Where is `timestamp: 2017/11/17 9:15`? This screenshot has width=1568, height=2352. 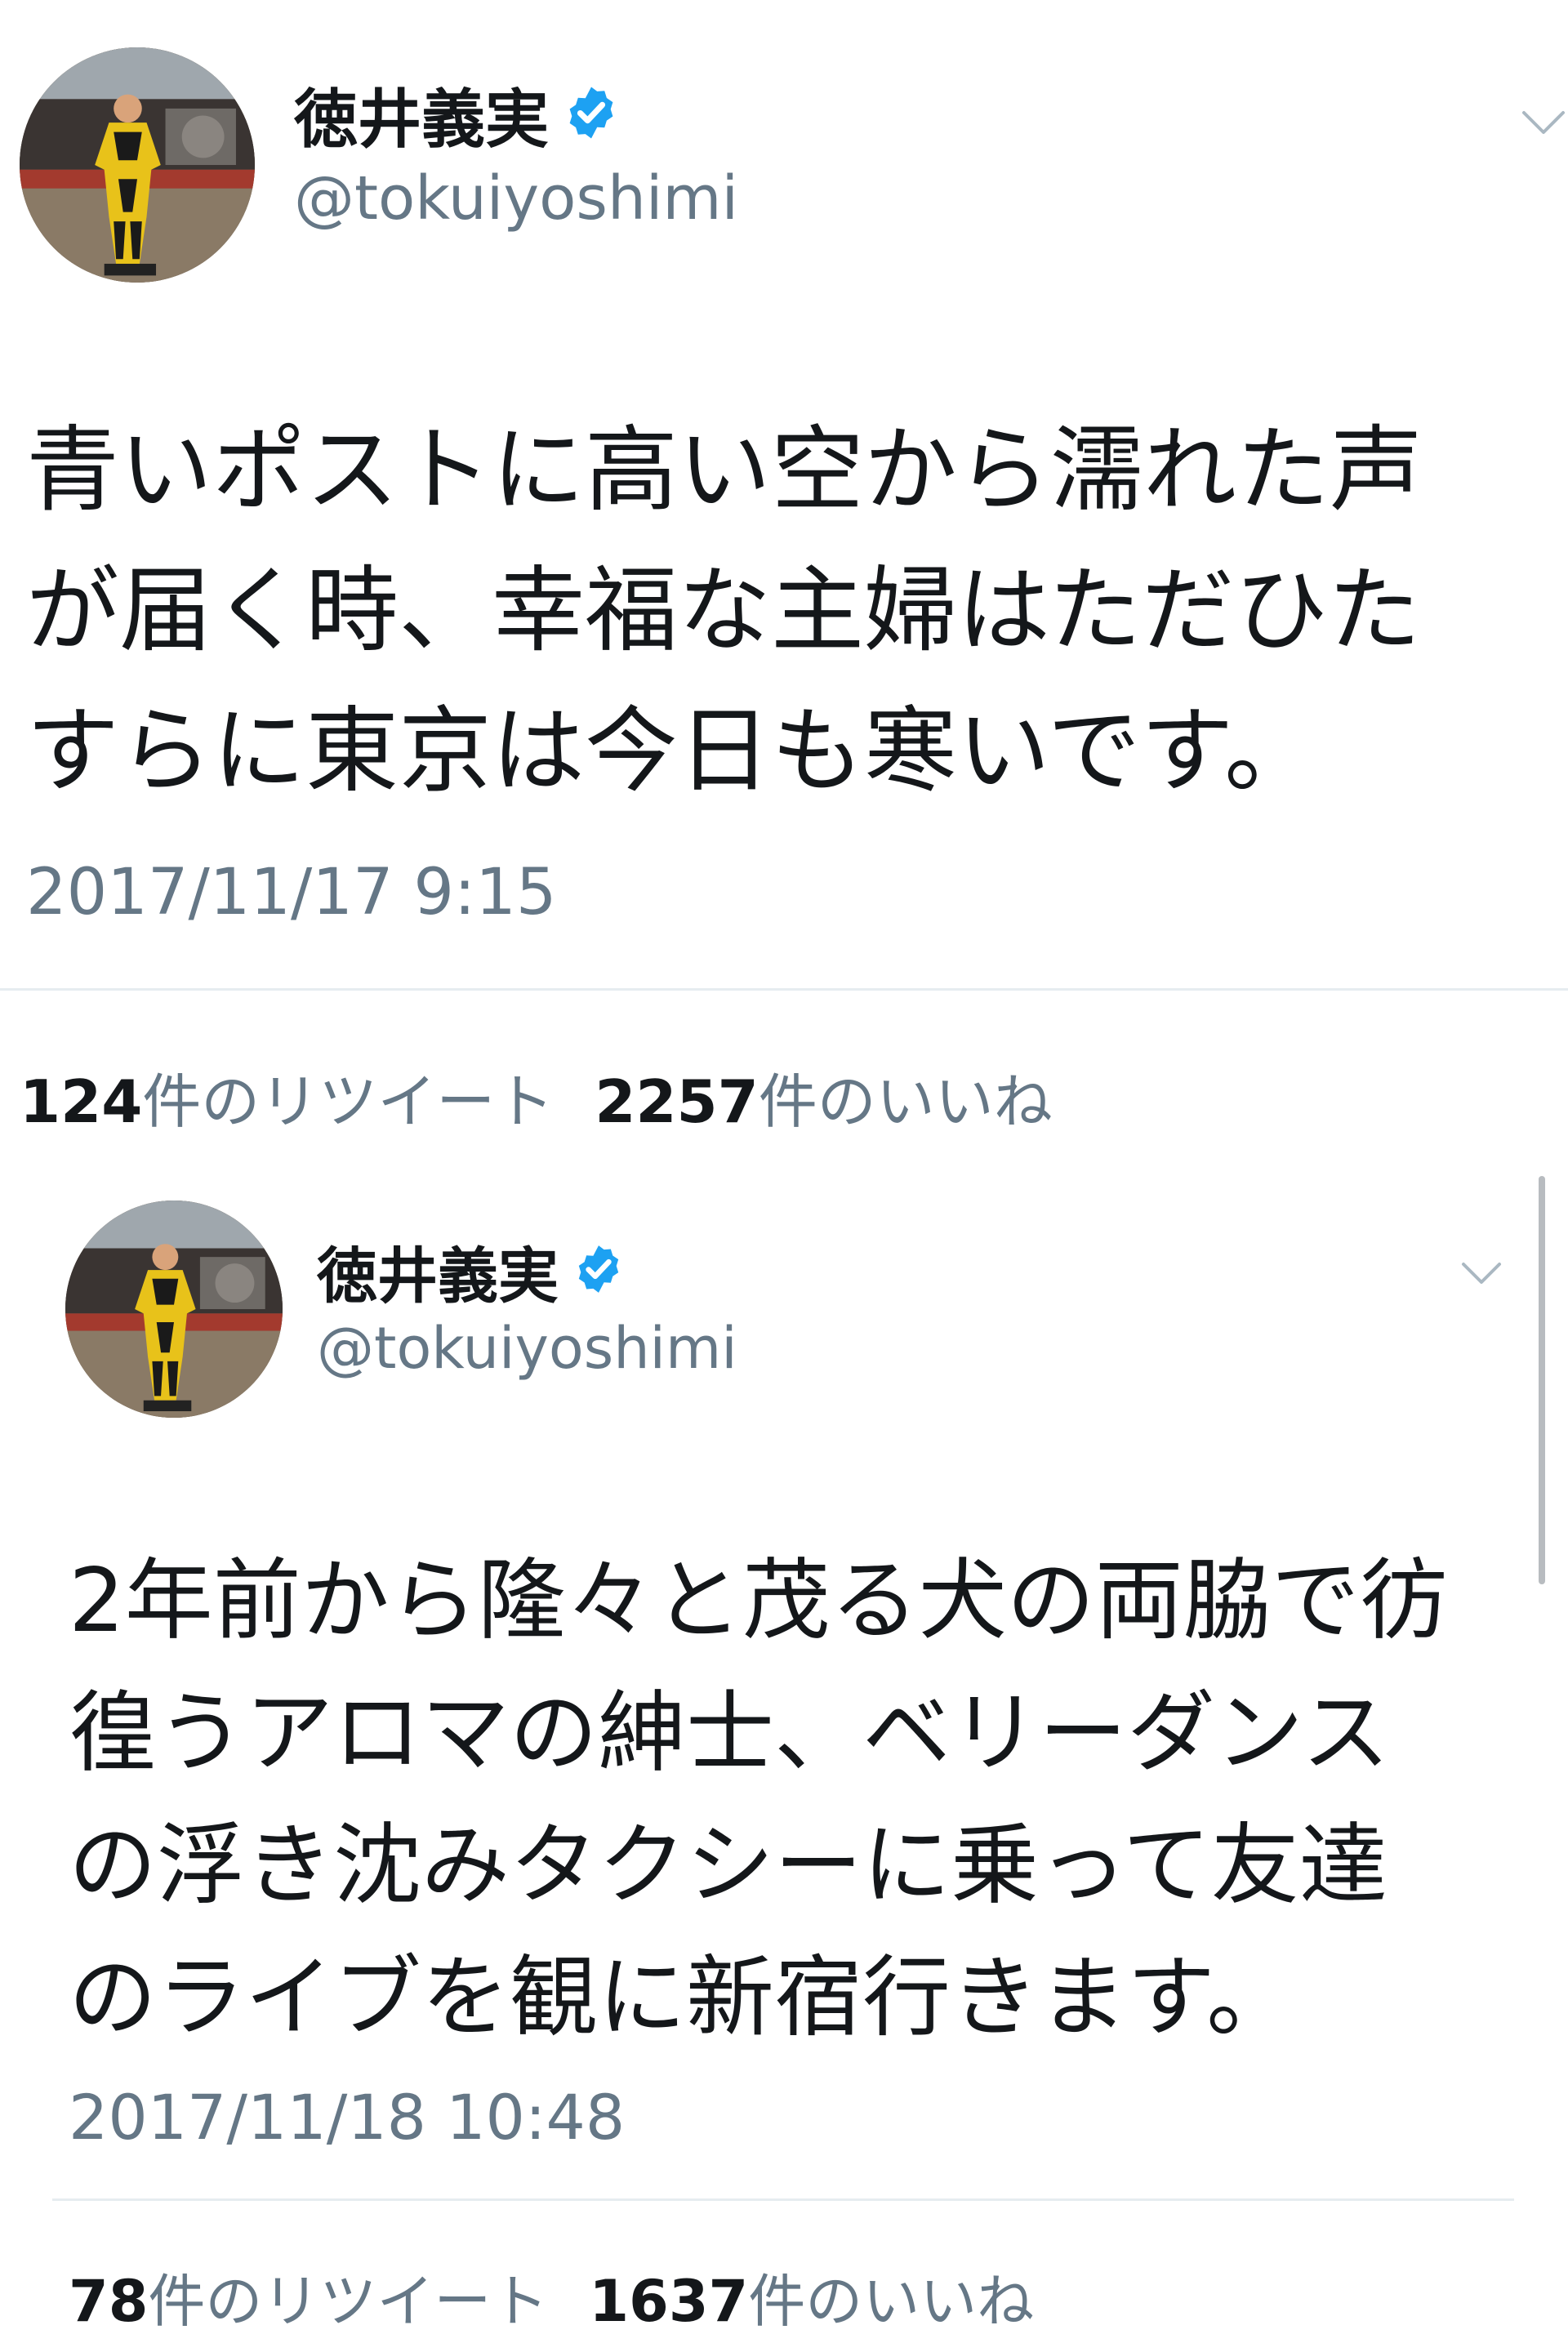
timestamp: 2017/11/17 9:15 is located at coordinates (291, 892).